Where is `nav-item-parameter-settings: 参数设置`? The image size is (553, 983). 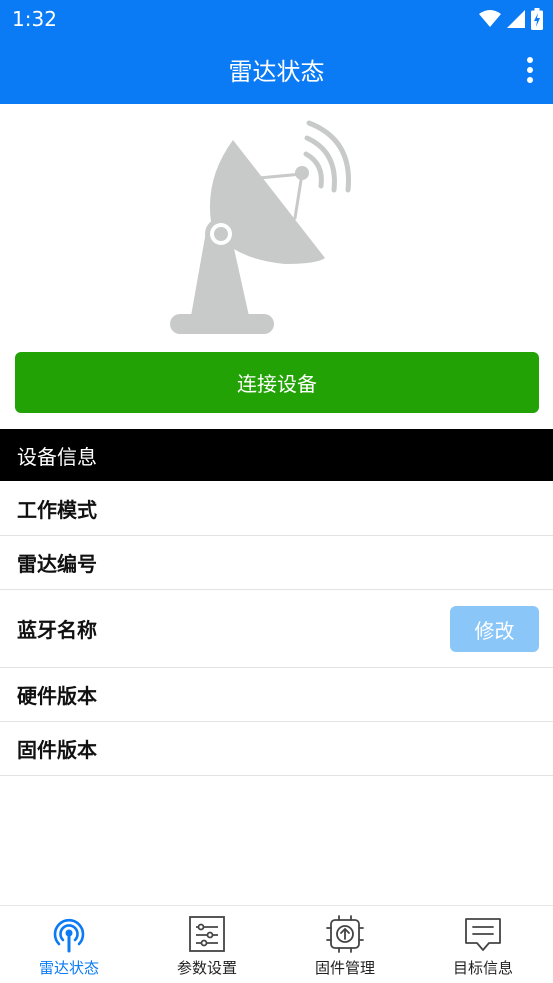
nav-item-parameter-settings: 参数设置 is located at coordinates (207, 944).